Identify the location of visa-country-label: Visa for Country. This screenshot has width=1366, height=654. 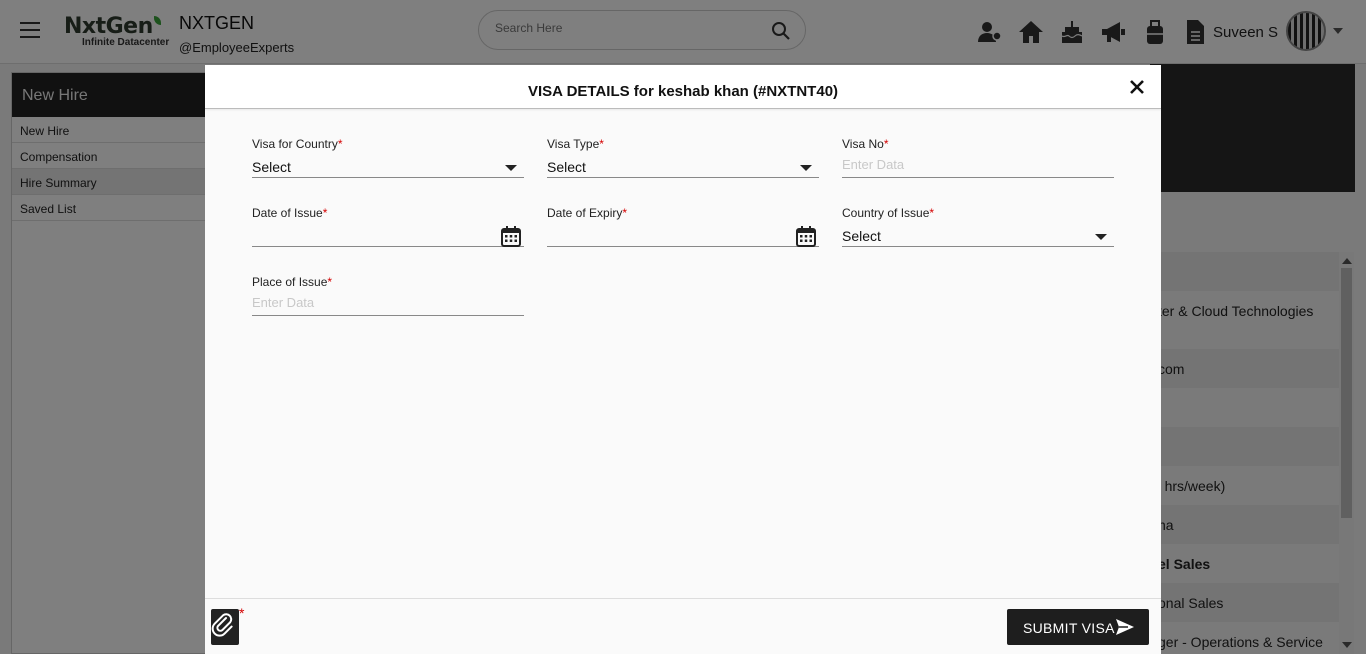
(295, 144).